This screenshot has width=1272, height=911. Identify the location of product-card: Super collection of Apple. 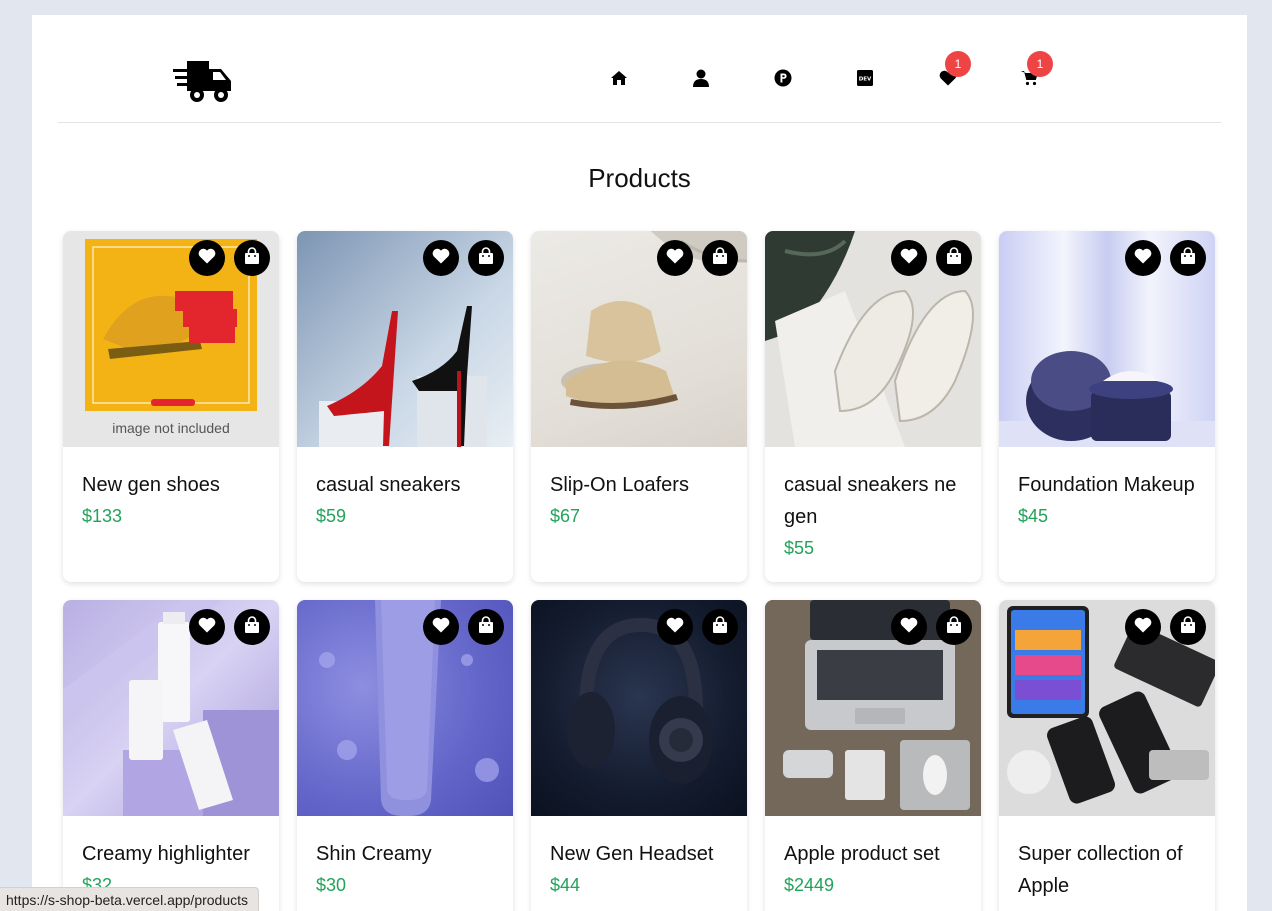
(1107, 755).